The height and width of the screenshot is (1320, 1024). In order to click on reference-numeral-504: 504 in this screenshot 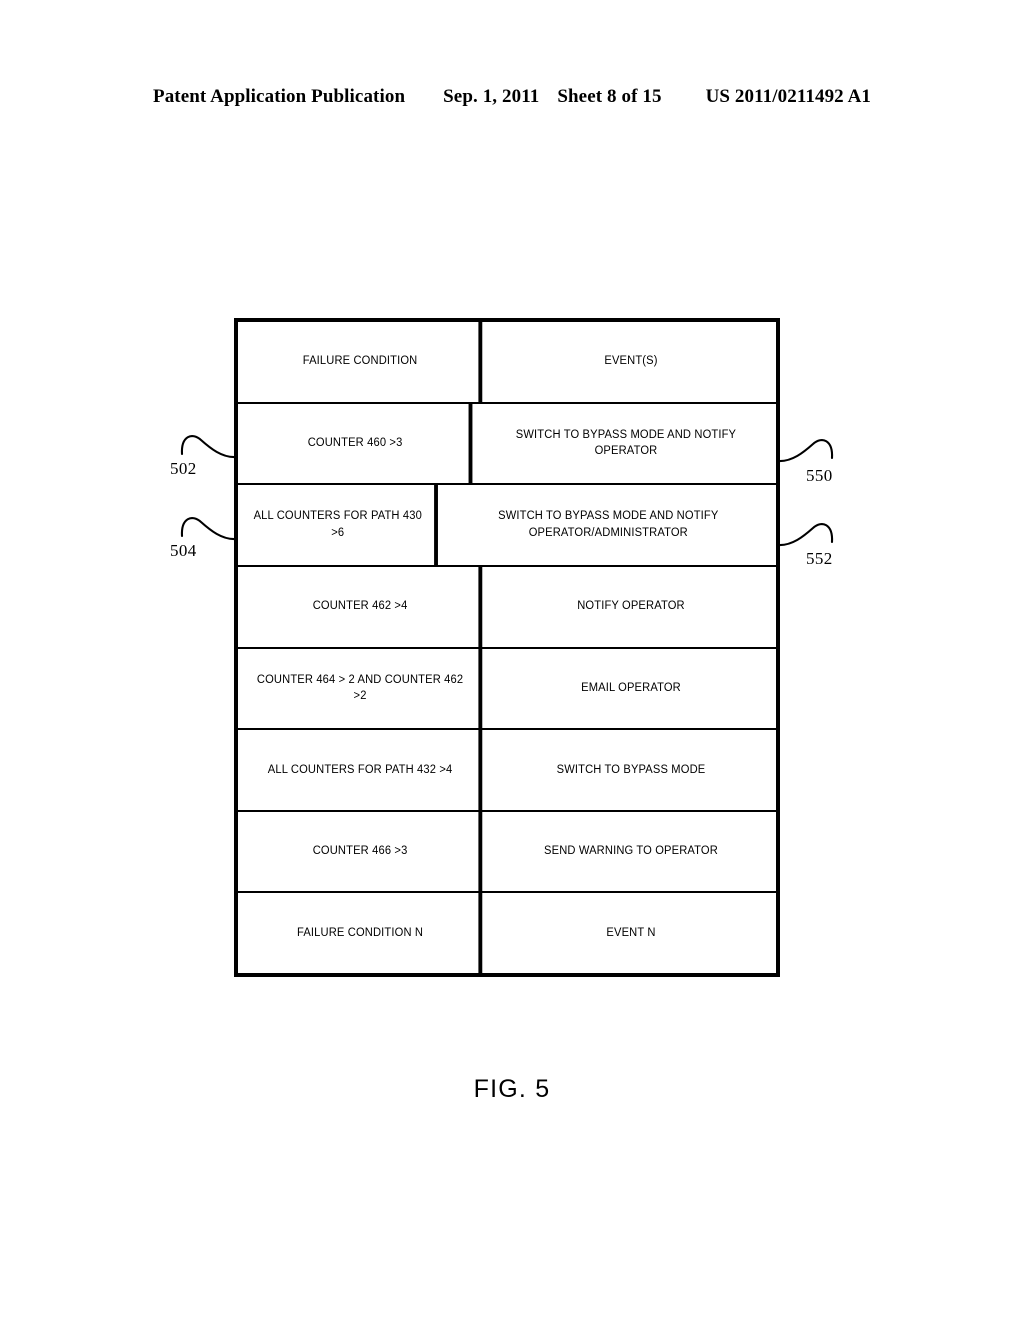, I will do `click(183, 550)`.